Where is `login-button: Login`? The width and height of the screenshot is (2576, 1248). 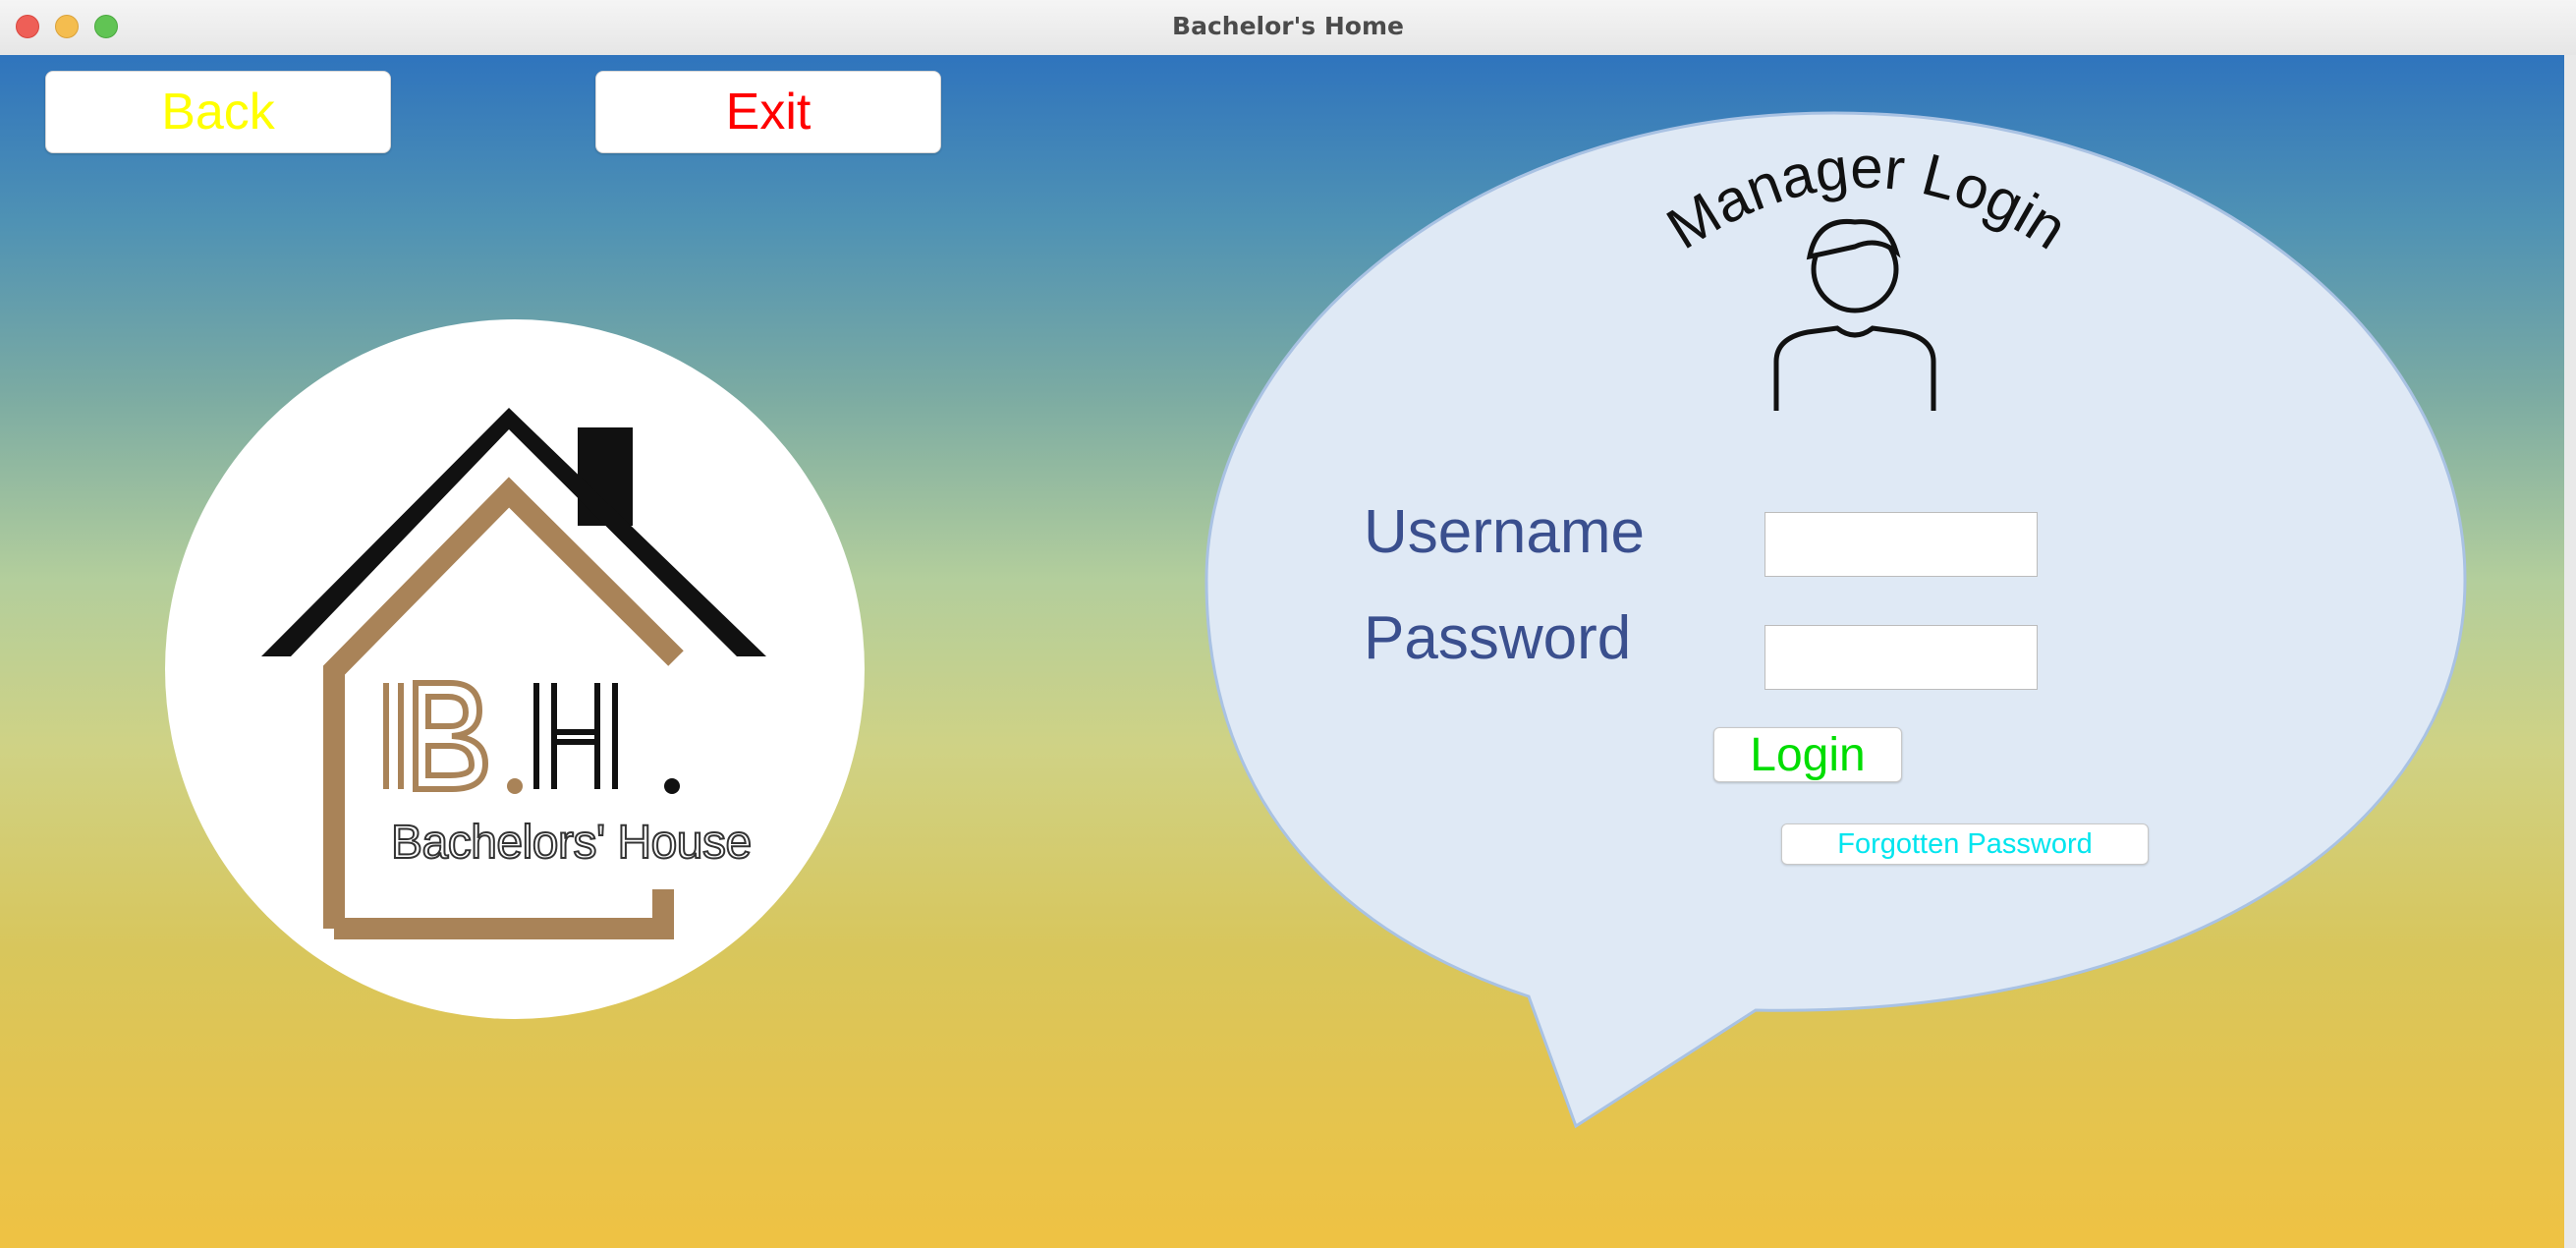
login-button: Login is located at coordinates (1807, 754).